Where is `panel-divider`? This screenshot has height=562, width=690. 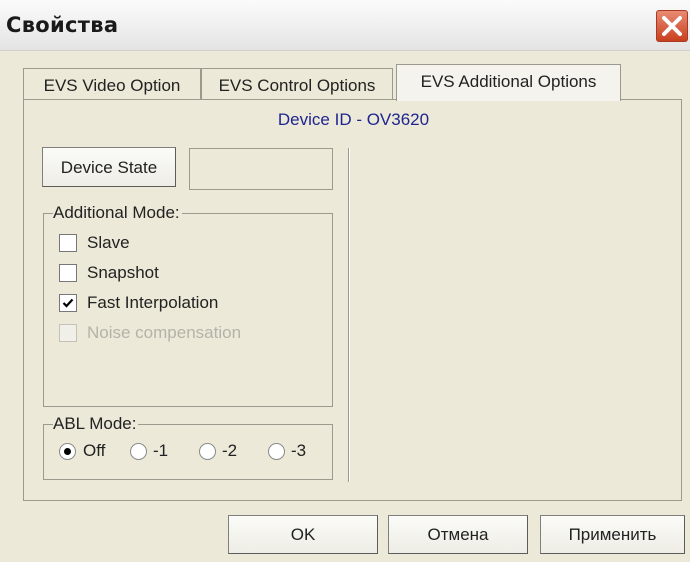 panel-divider is located at coordinates (349, 315).